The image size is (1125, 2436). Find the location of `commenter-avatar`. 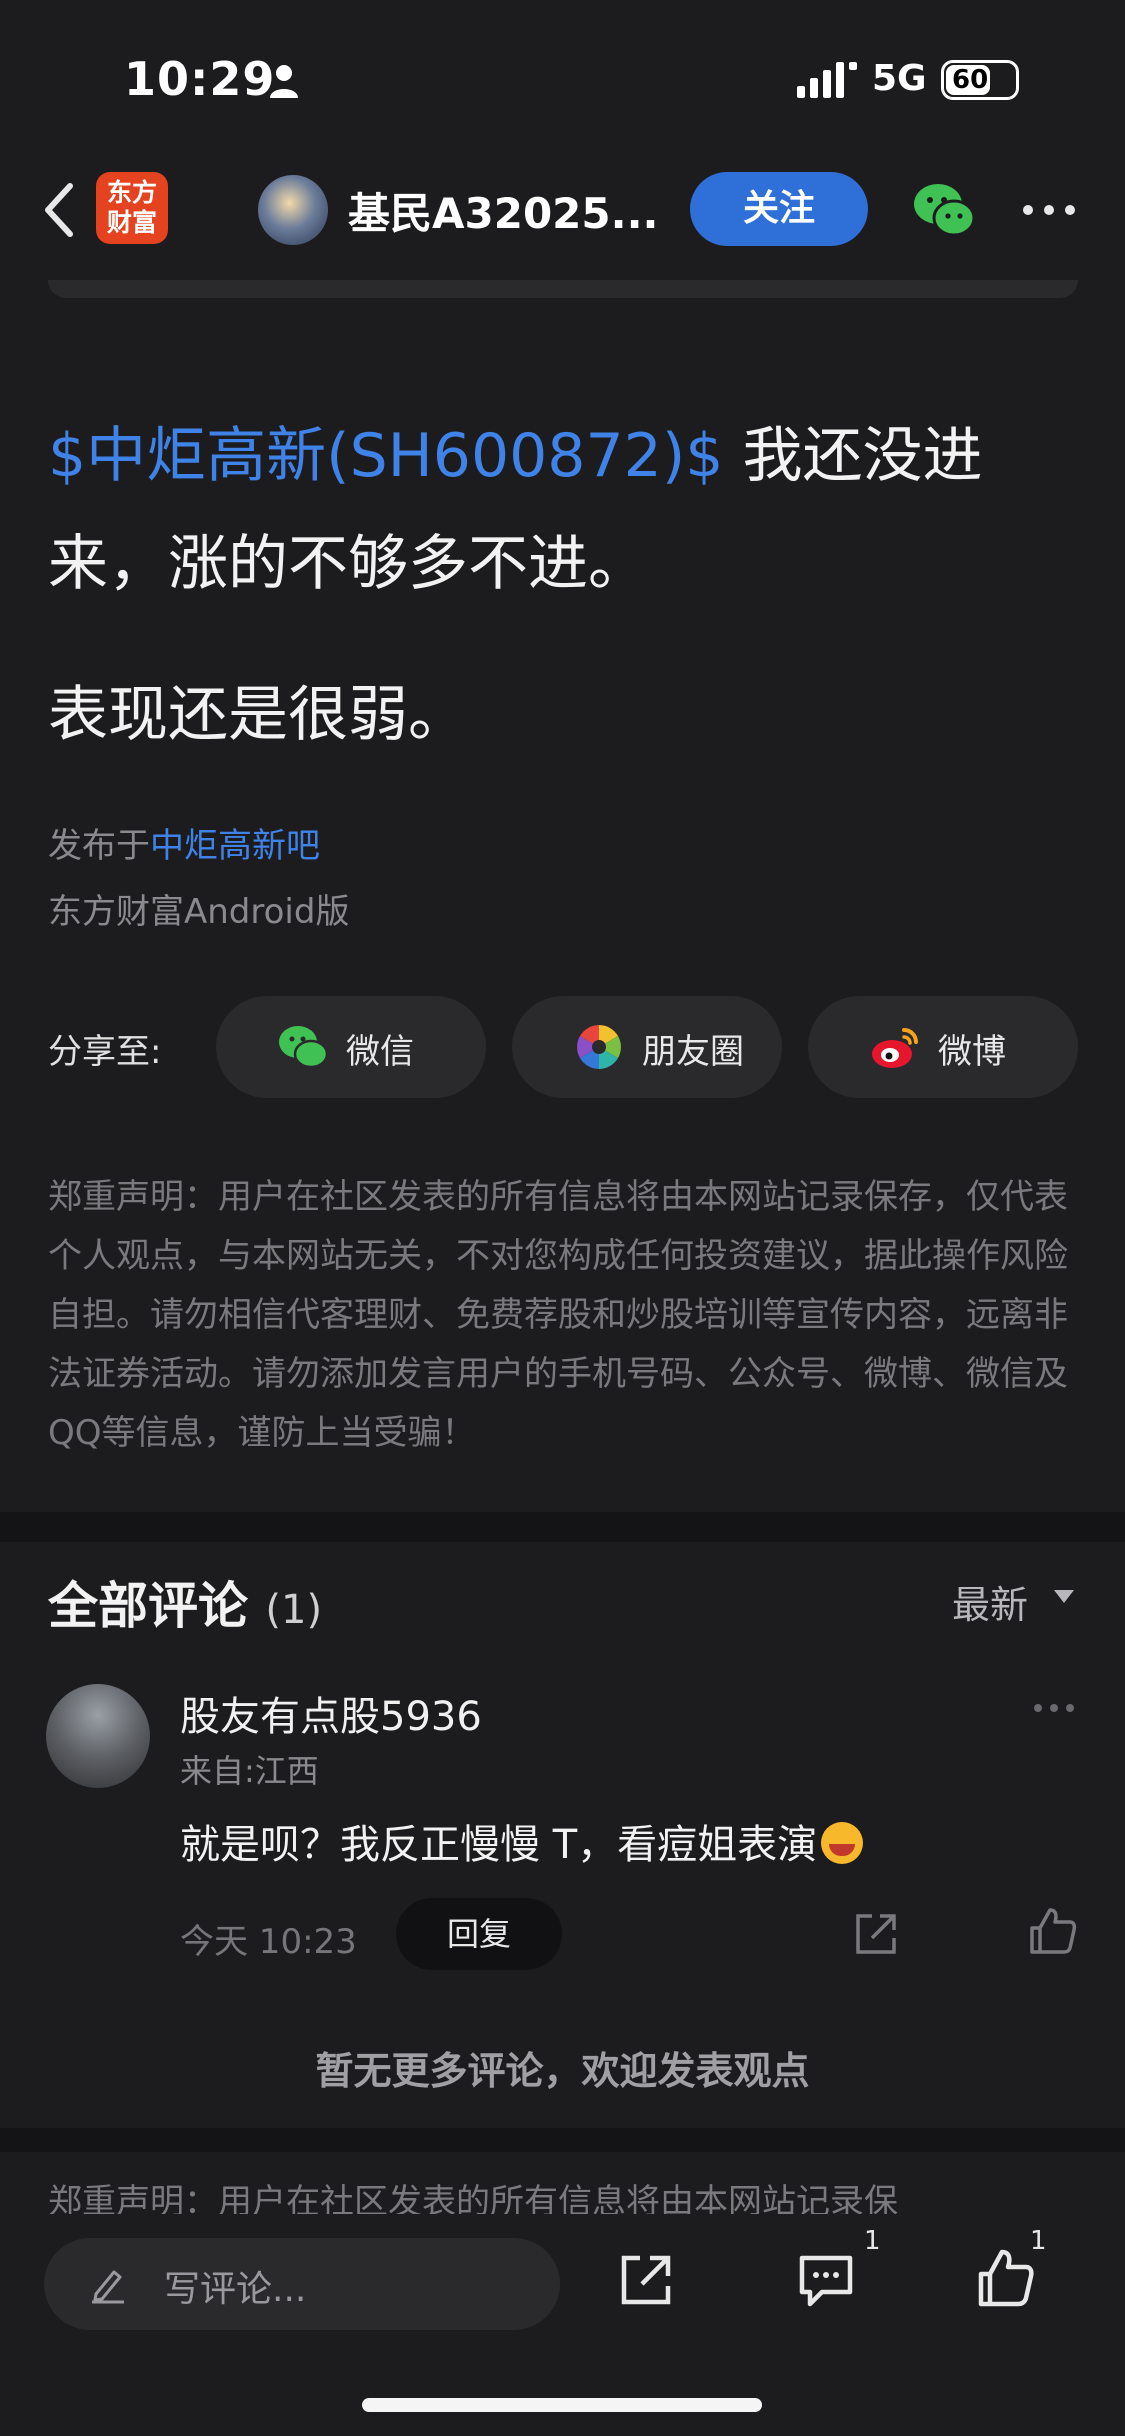

commenter-avatar is located at coordinates (98, 1736).